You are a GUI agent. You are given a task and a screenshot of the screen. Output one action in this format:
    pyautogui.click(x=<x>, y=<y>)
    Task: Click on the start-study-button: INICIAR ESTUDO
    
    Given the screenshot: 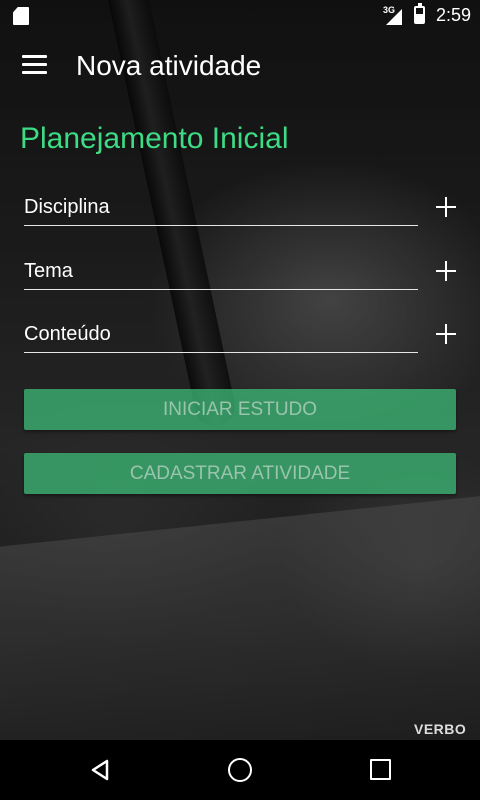 What is the action you would take?
    pyautogui.click(x=240, y=409)
    